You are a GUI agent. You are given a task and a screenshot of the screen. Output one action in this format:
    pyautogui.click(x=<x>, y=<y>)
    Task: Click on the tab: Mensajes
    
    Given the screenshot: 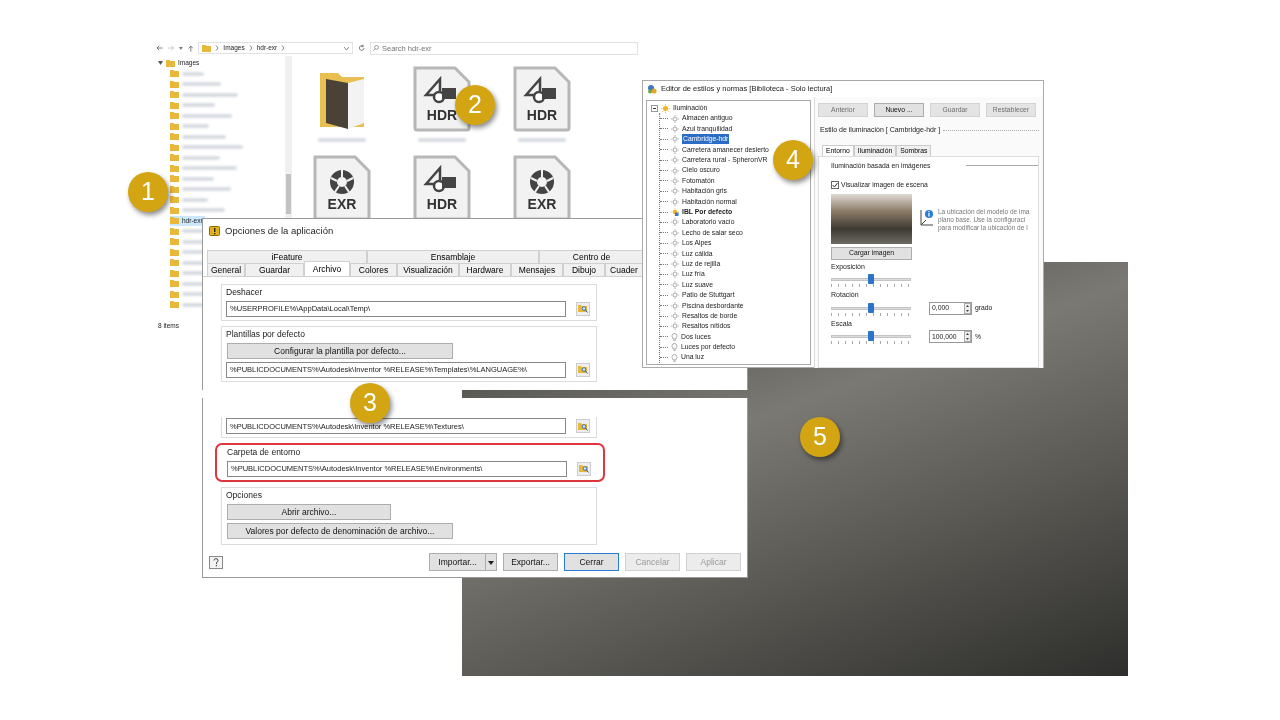 What is the action you would take?
    pyautogui.click(x=537, y=269)
    